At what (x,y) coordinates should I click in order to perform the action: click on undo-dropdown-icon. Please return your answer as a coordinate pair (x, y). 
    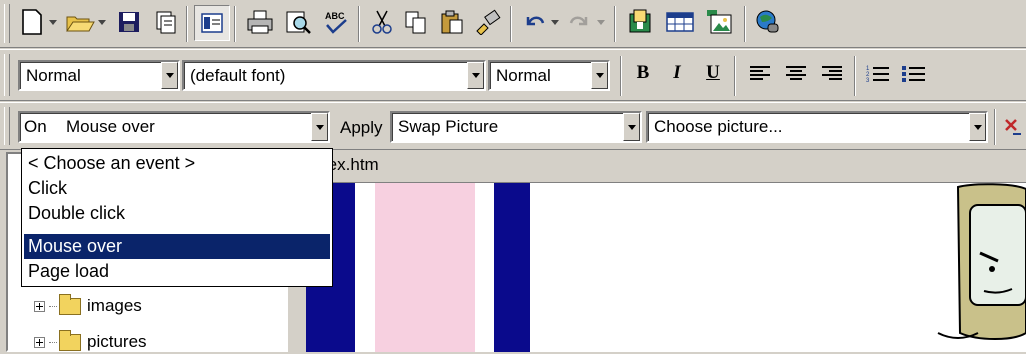
    Looking at the image, I should click on (555, 22).